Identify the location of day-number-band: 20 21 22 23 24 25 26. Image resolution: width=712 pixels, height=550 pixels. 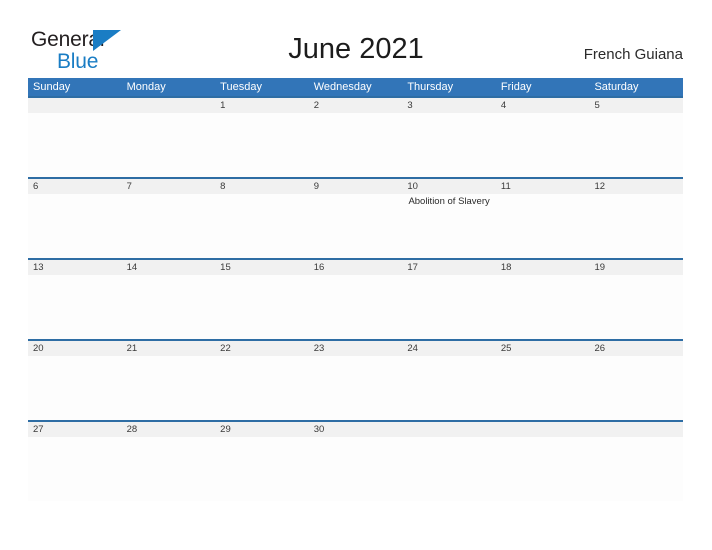
(355, 348).